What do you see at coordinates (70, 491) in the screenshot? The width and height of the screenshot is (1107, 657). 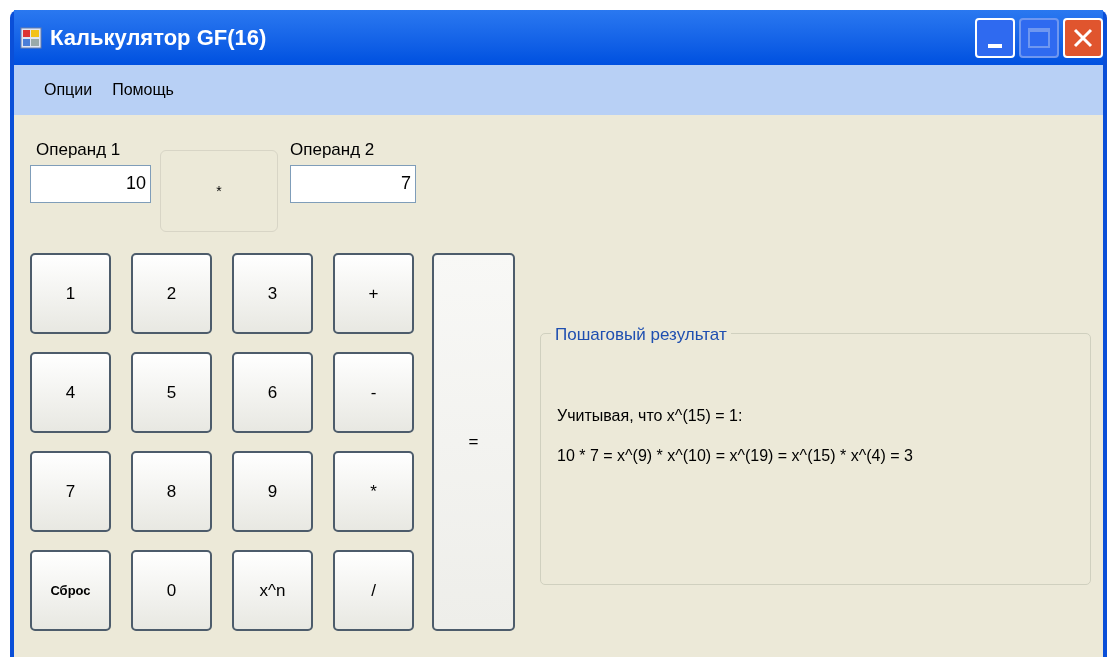 I see `keypad-key: 7` at bounding box center [70, 491].